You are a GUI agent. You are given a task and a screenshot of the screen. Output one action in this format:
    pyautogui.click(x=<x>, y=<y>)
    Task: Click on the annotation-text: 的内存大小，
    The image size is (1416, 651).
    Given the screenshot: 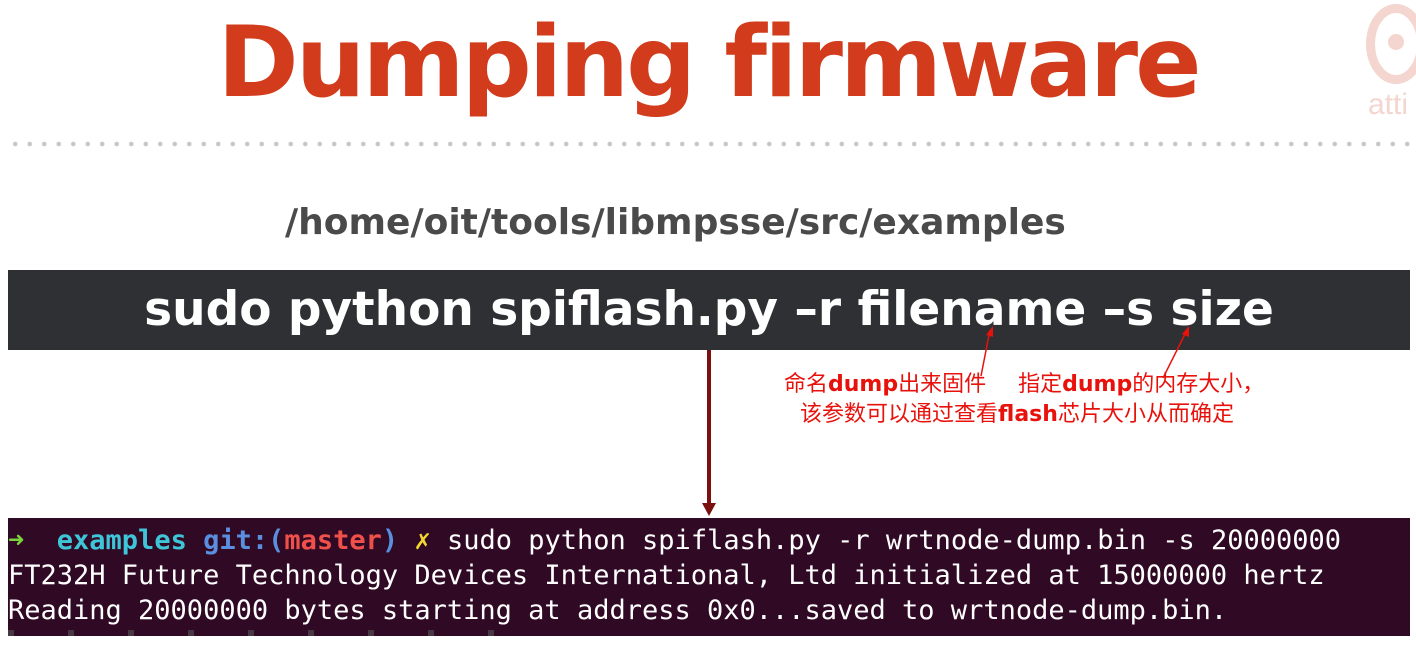 What is the action you would take?
    pyautogui.click(x=1198, y=384)
    